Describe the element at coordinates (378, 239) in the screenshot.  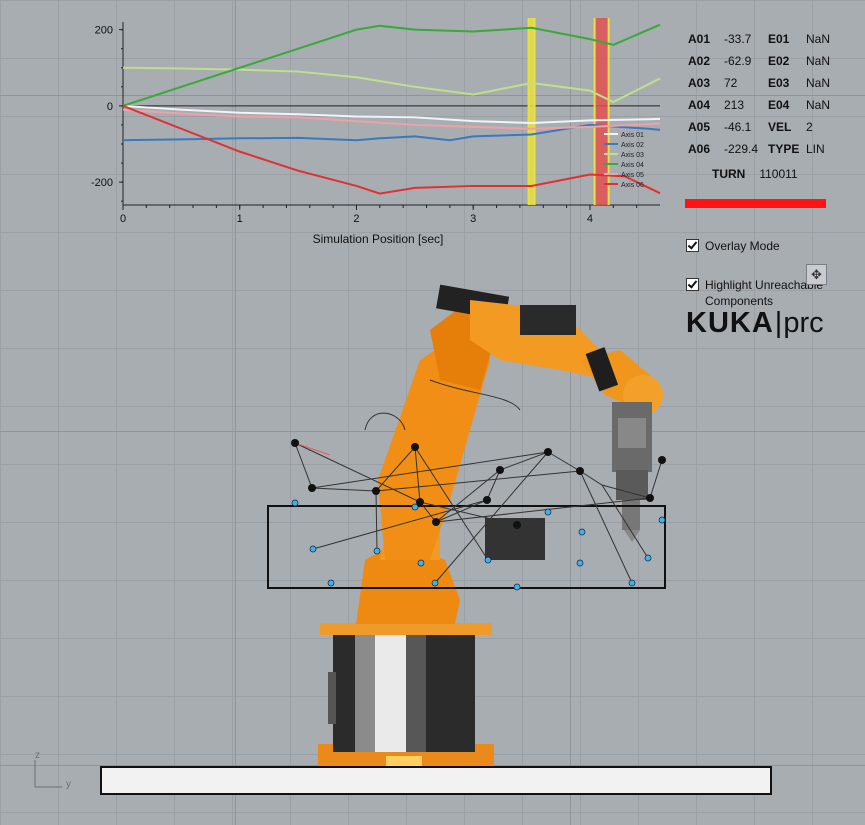
I see `chart-xlabel: Simulation Position [sec]` at that location.